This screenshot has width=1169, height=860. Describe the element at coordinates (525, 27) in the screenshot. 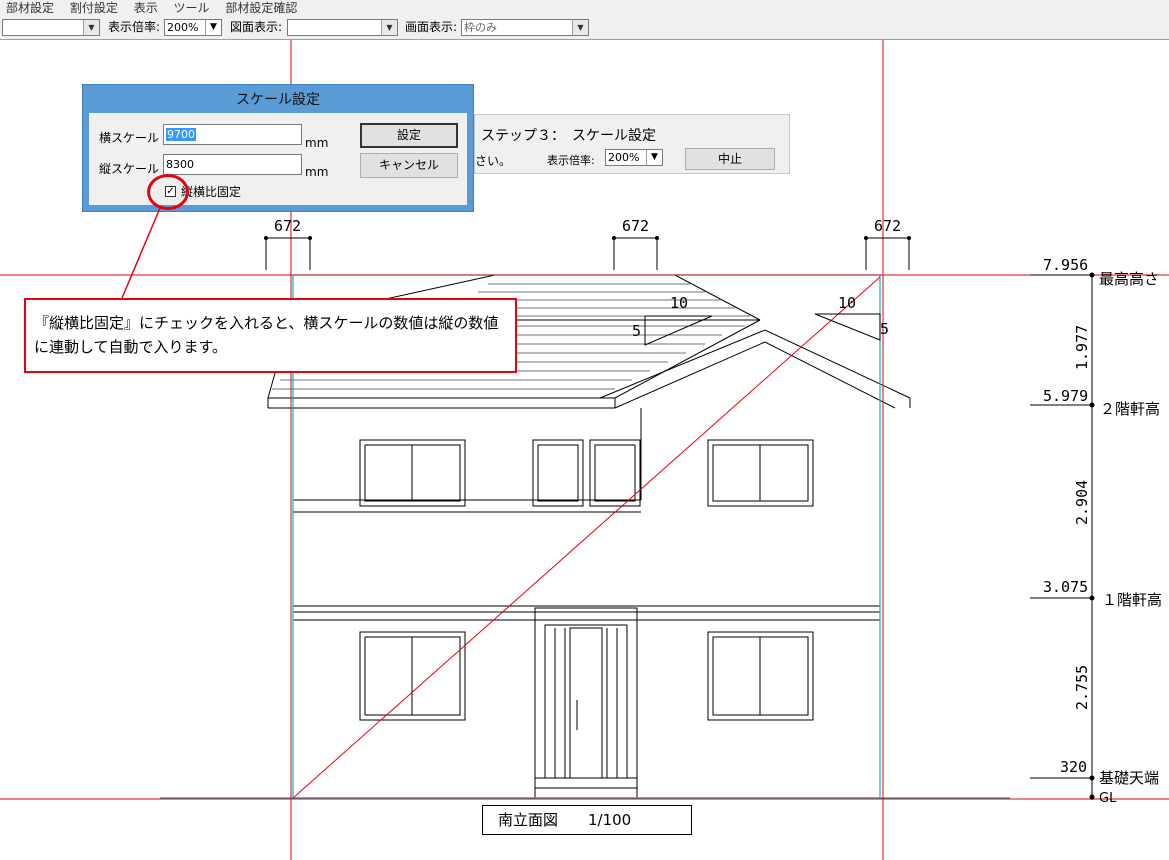

I see `screen-combo: 枠のみ ▼` at that location.